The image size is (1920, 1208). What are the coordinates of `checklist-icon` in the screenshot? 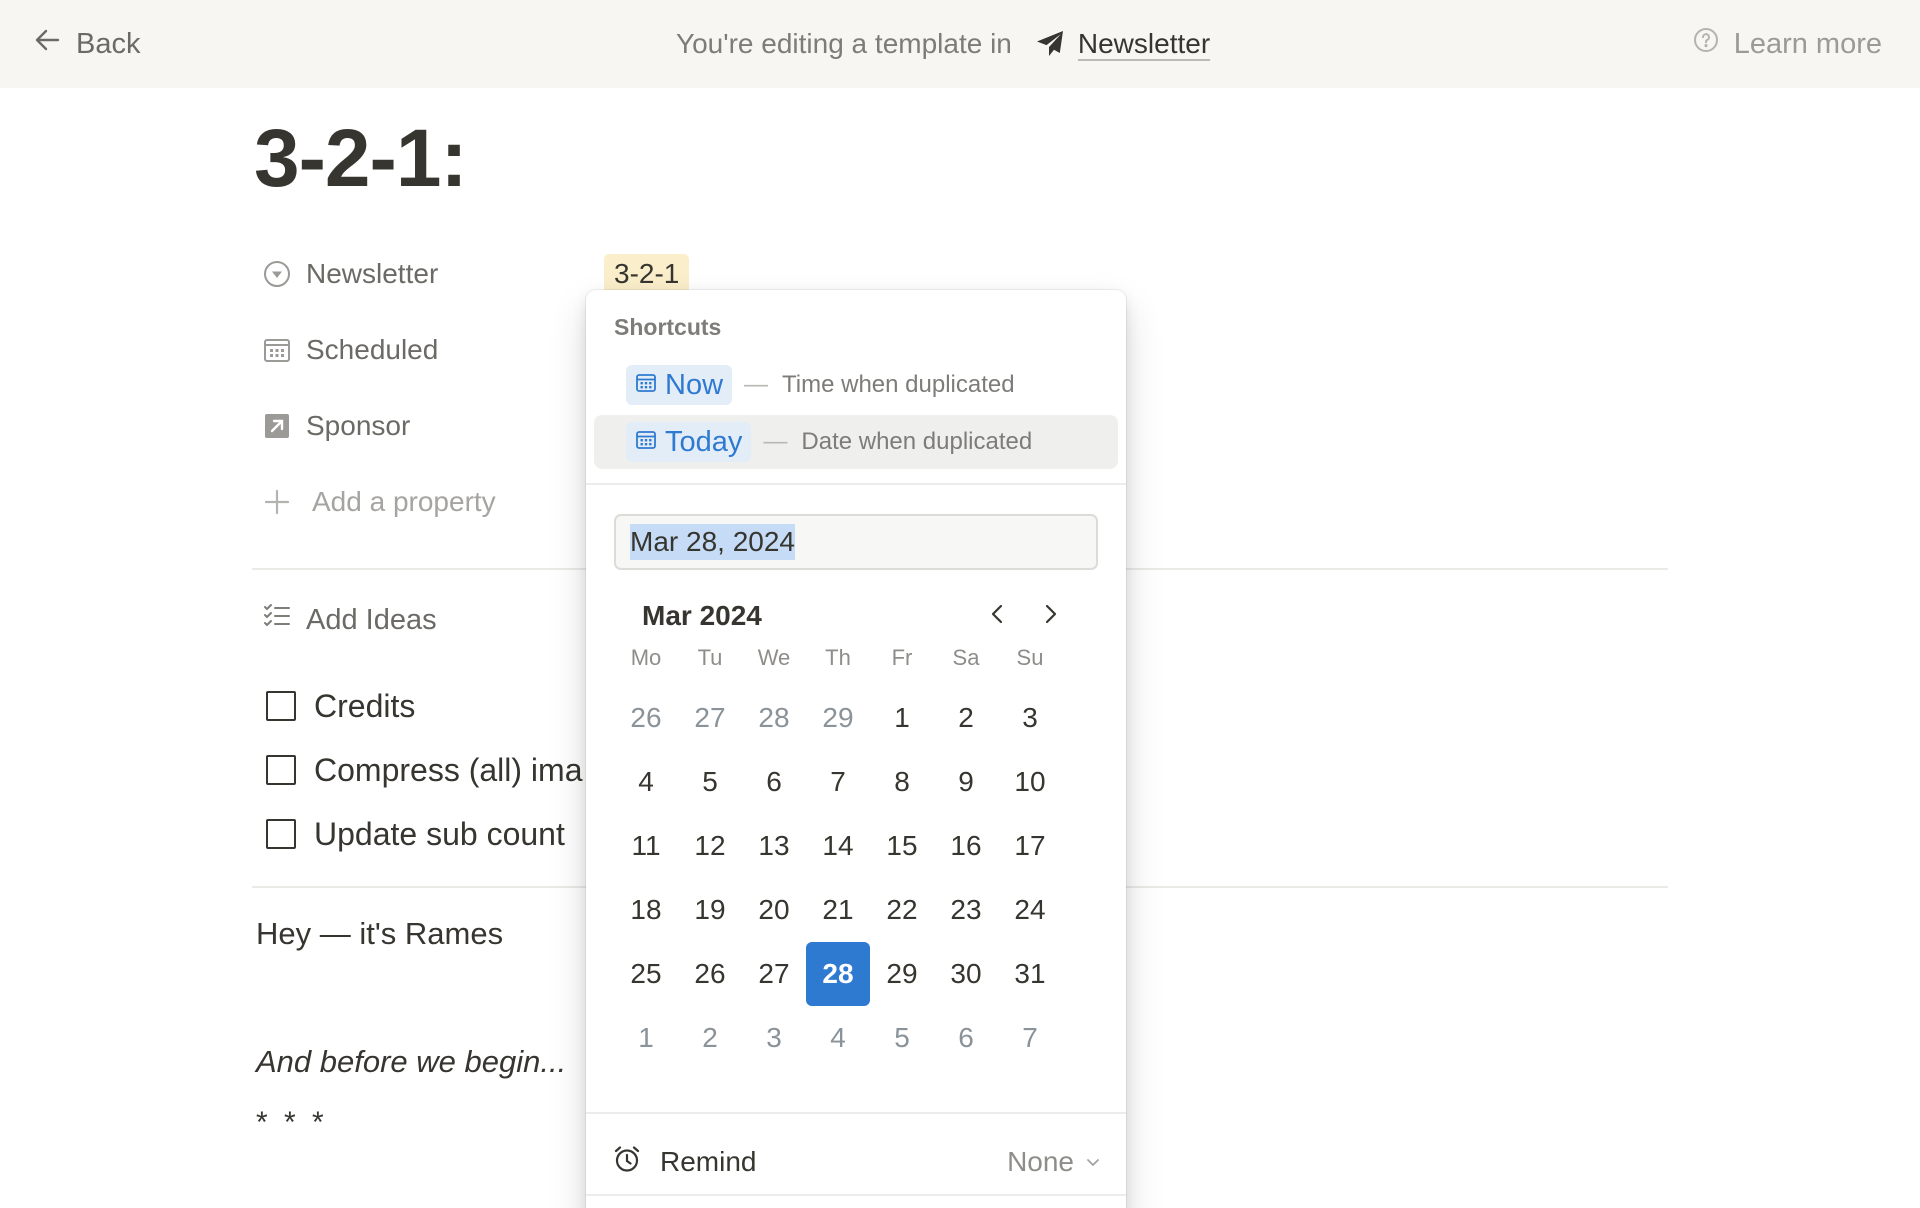 It's located at (277, 620).